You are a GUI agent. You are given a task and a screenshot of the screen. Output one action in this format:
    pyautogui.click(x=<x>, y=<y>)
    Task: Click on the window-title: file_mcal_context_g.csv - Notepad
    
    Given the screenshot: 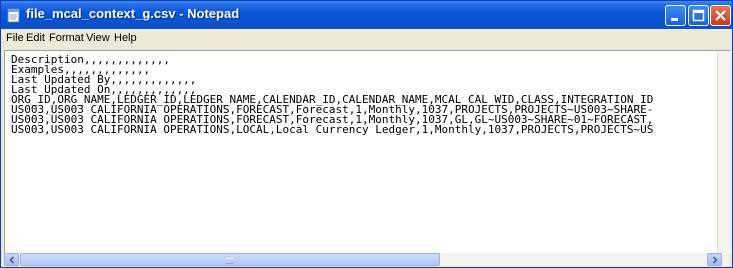 What is the action you would take?
    pyautogui.click(x=133, y=13)
    